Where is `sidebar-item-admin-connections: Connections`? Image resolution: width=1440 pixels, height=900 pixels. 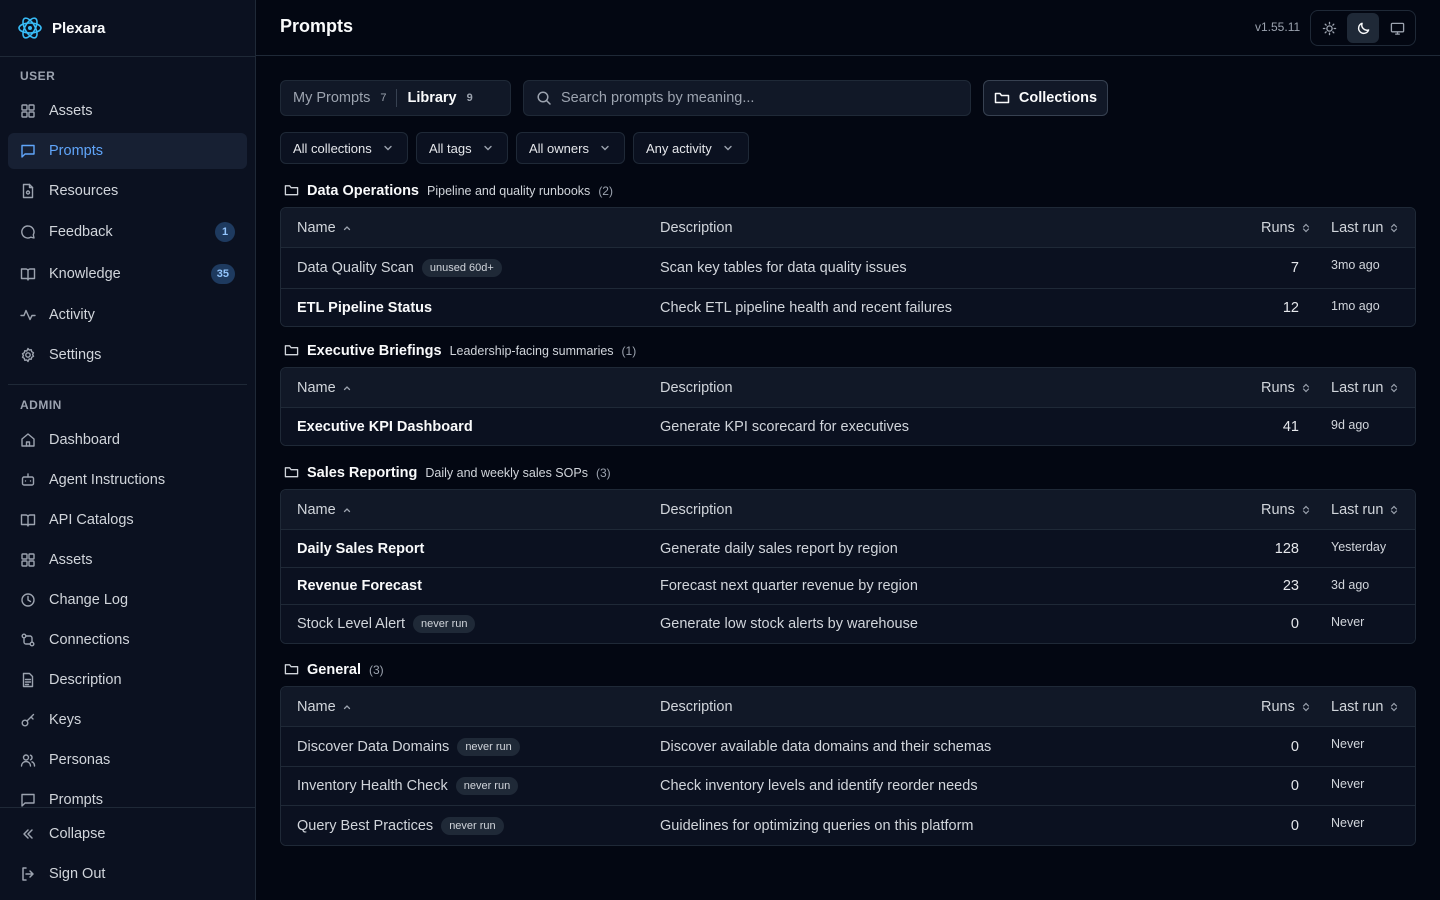
sidebar-item-admin-connections: Connections is located at coordinates (127, 640).